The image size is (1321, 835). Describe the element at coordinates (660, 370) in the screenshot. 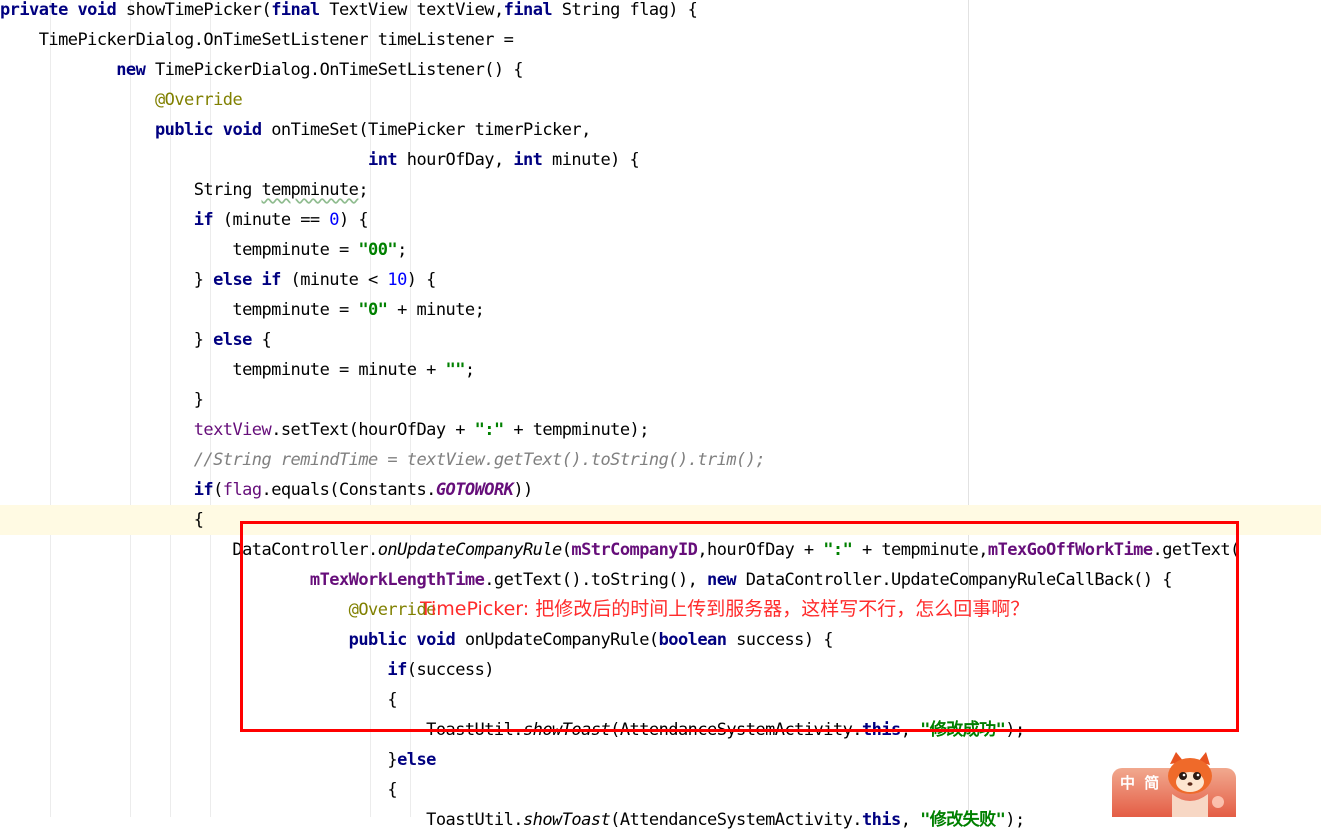

I see `code-line: tempminute = minute + "";` at that location.